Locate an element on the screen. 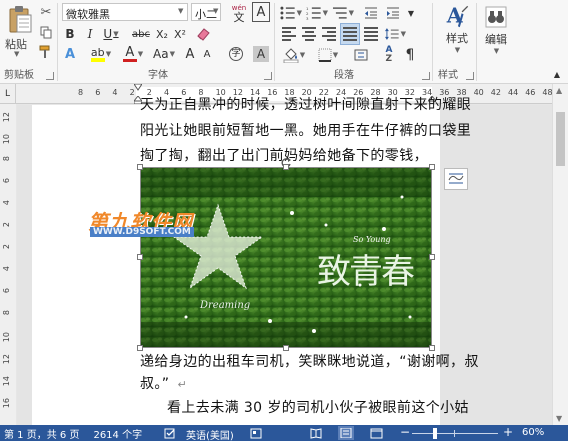 The width and height of the screenshot is (568, 441). cut-button: ✂ is located at coordinates (46, 12).